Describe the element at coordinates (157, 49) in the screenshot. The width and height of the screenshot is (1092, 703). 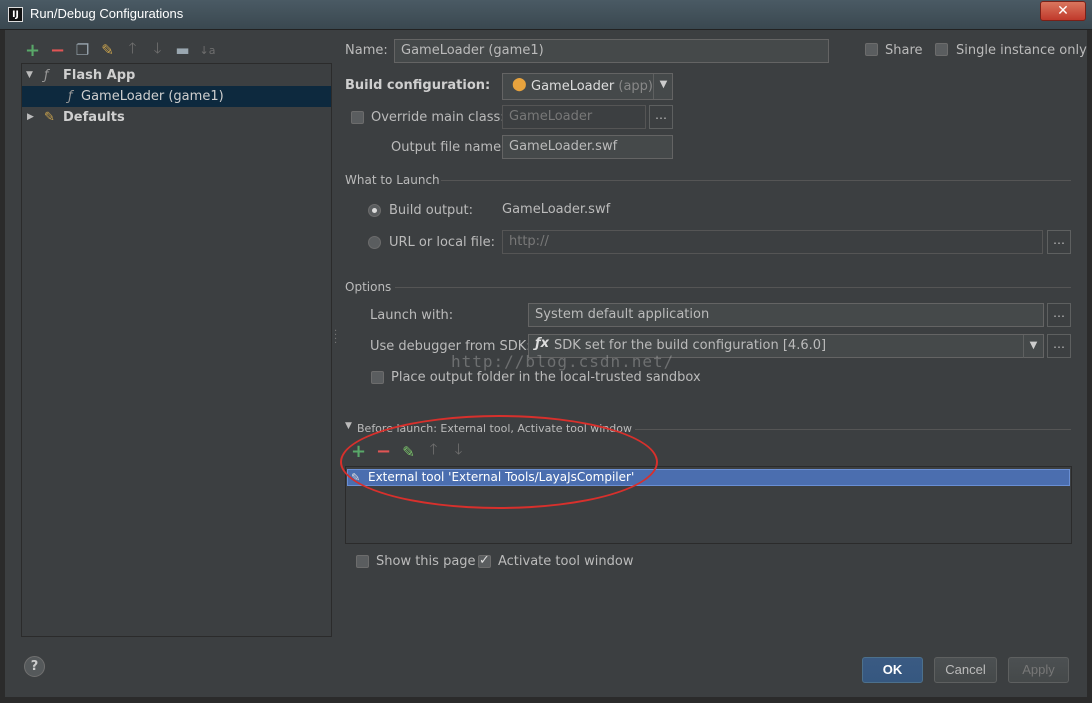
I see `move-down-icon: 🡓` at that location.